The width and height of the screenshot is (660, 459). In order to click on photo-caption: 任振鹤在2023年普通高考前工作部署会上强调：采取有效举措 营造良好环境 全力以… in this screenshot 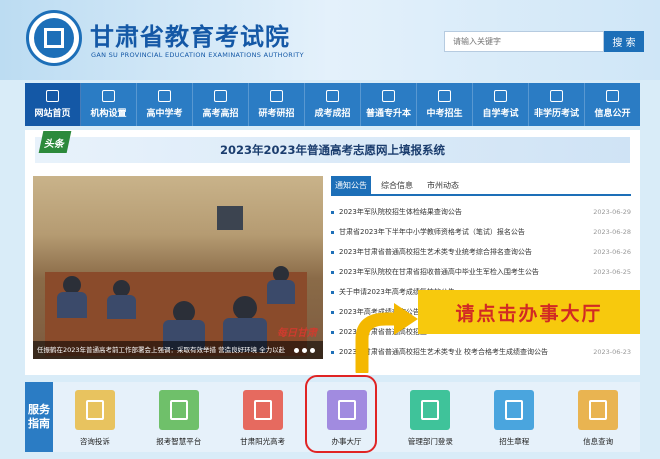, I will do `click(178, 350)`.